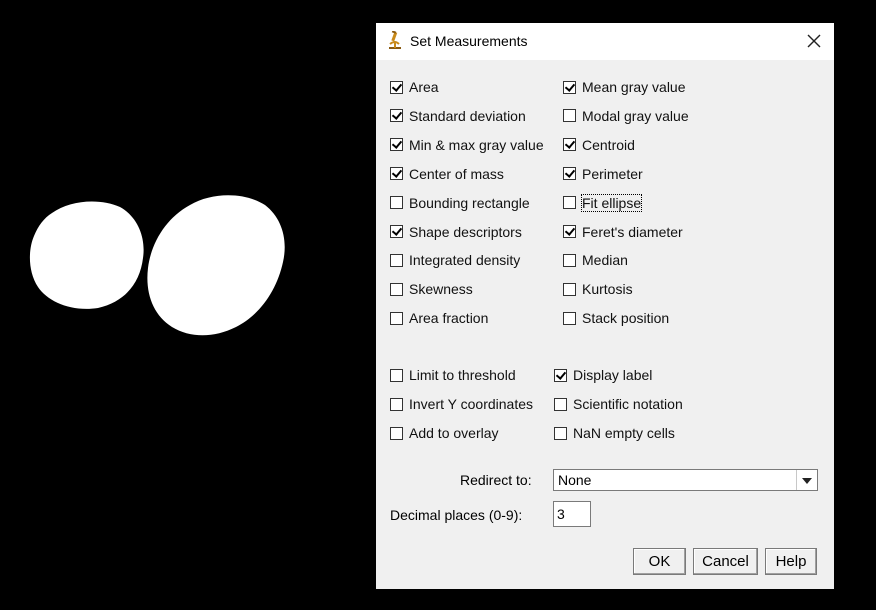 The image size is (876, 610). I want to click on checkbox-label: Limit to threshold, so click(462, 375).